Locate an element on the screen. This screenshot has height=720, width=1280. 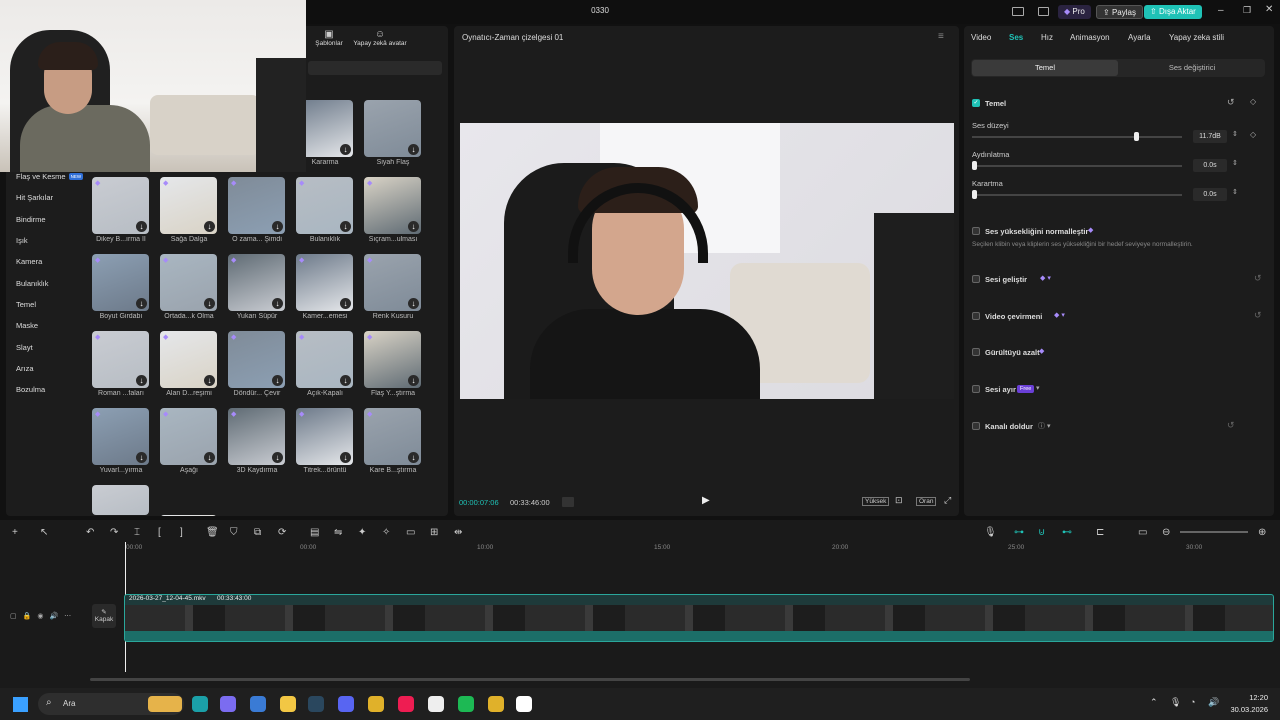
redo-icon: ↷ is located at coordinates (114, 532).